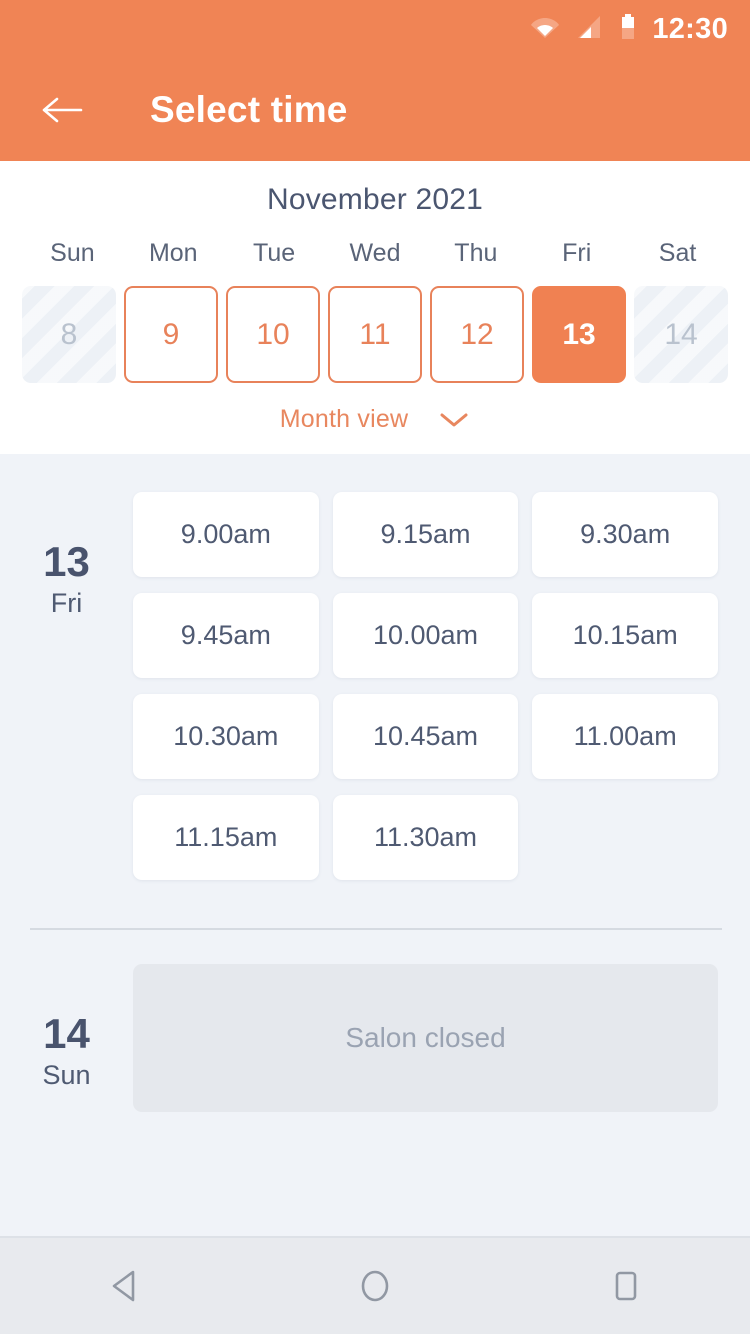 This screenshot has width=750, height=1334. Describe the element at coordinates (66, 1033) in the screenshot. I see `gutter-day-number: 14` at that location.